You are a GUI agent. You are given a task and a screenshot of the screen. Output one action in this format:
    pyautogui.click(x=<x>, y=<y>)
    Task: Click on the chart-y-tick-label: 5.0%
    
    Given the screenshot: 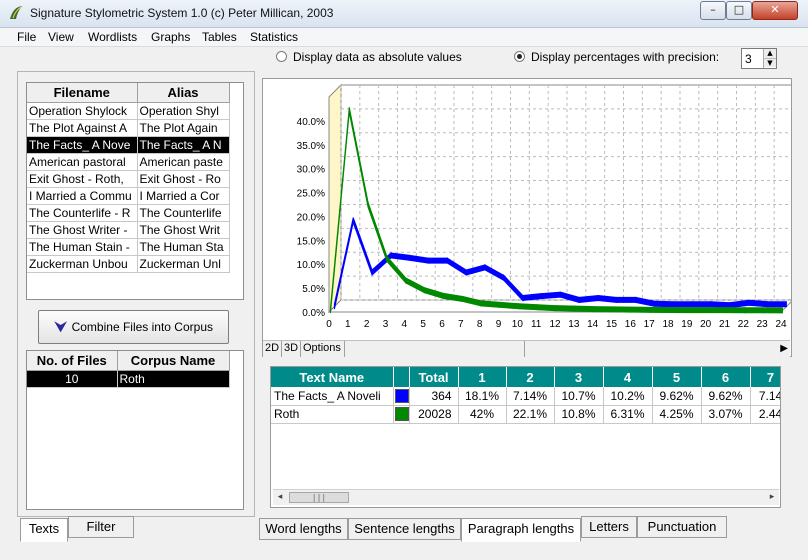 What is the action you would take?
    pyautogui.click(x=313, y=289)
    